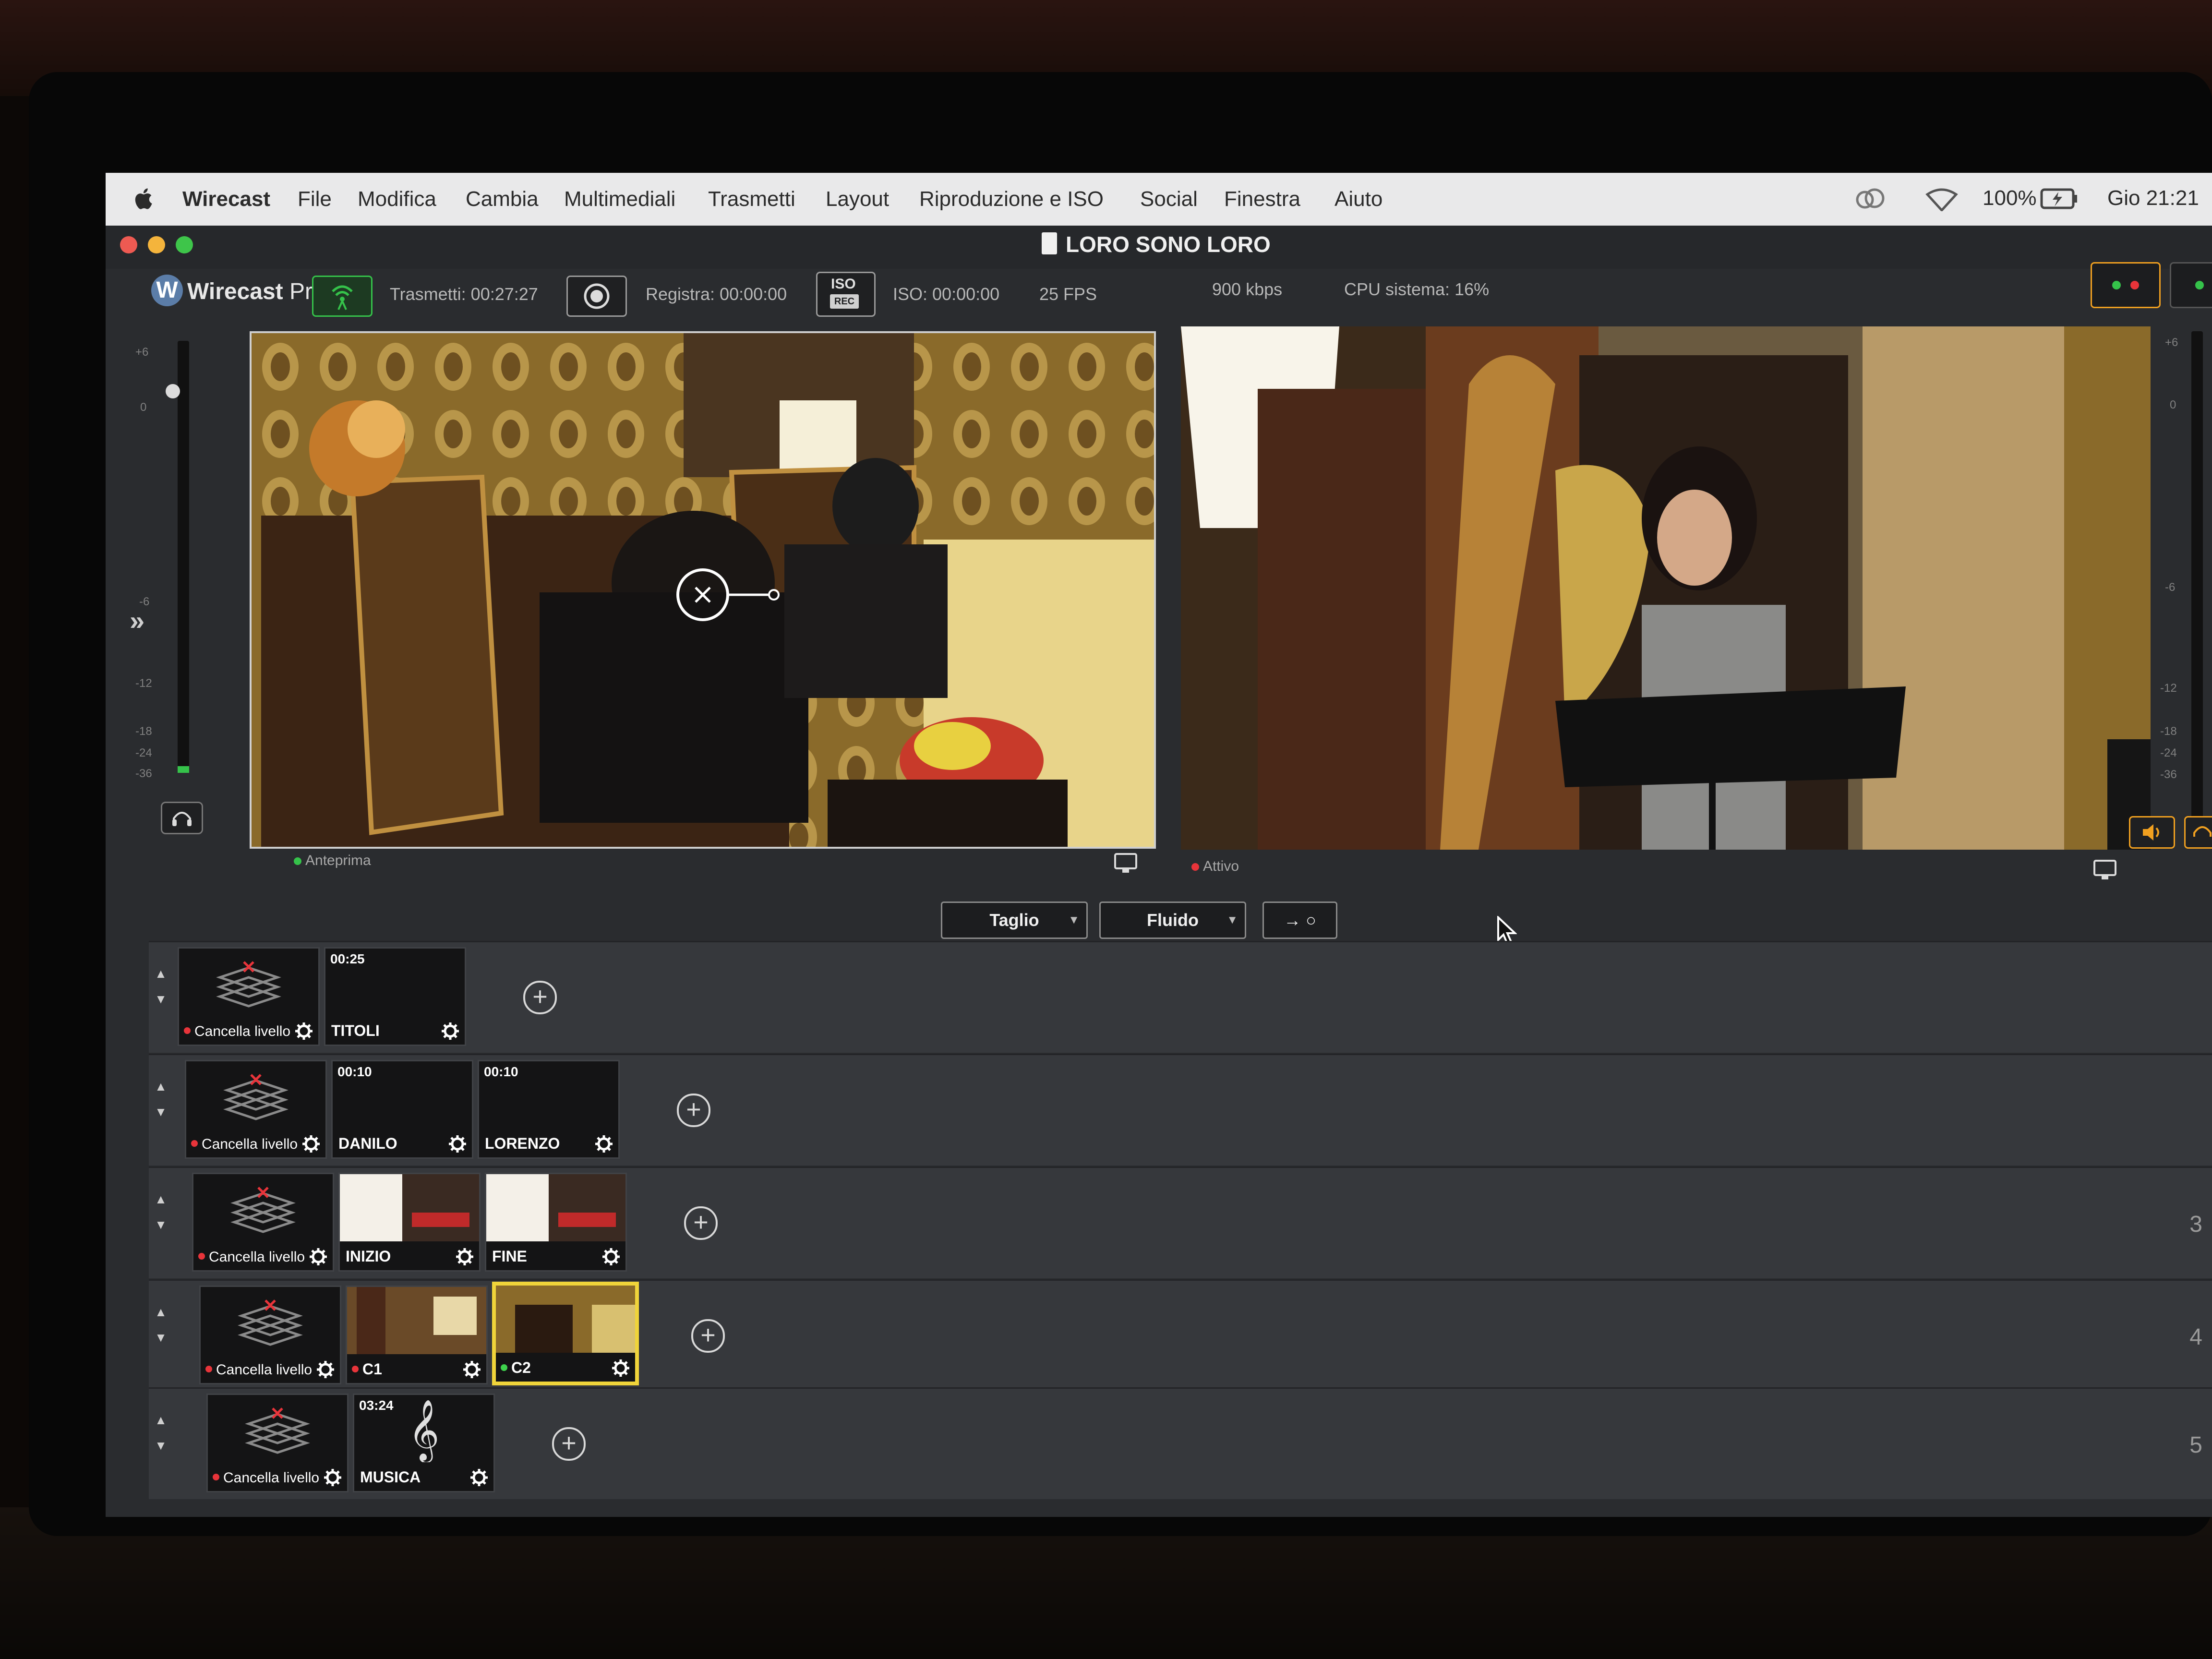 This screenshot has width=2212, height=1659. I want to click on shot-fine: FINE, so click(556, 1222).